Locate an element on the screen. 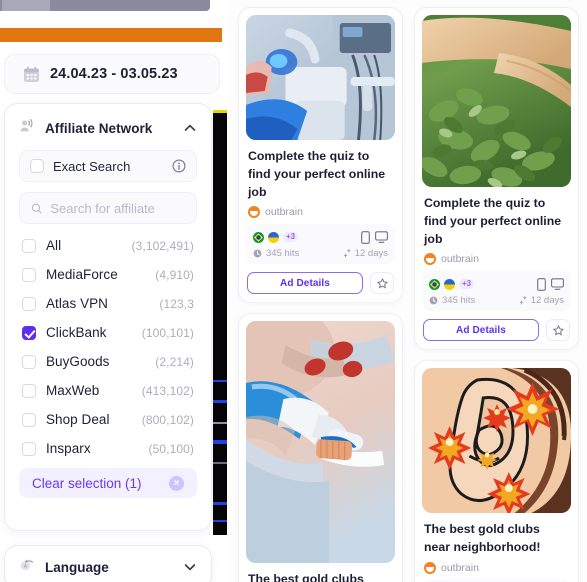 The height and width of the screenshot is (582, 587). ad-thumbnail-green-tea-photo is located at coordinates (496, 101).